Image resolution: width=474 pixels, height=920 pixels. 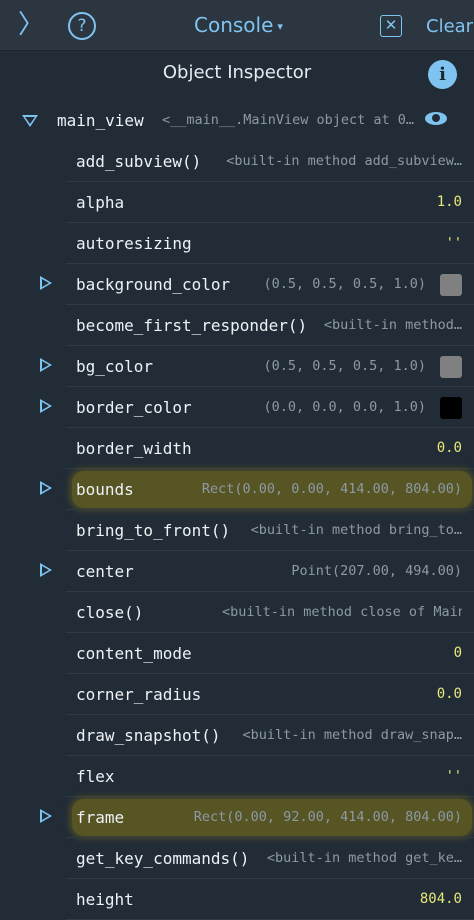 I want to click on property-name: border_color, so click(x=134, y=407).